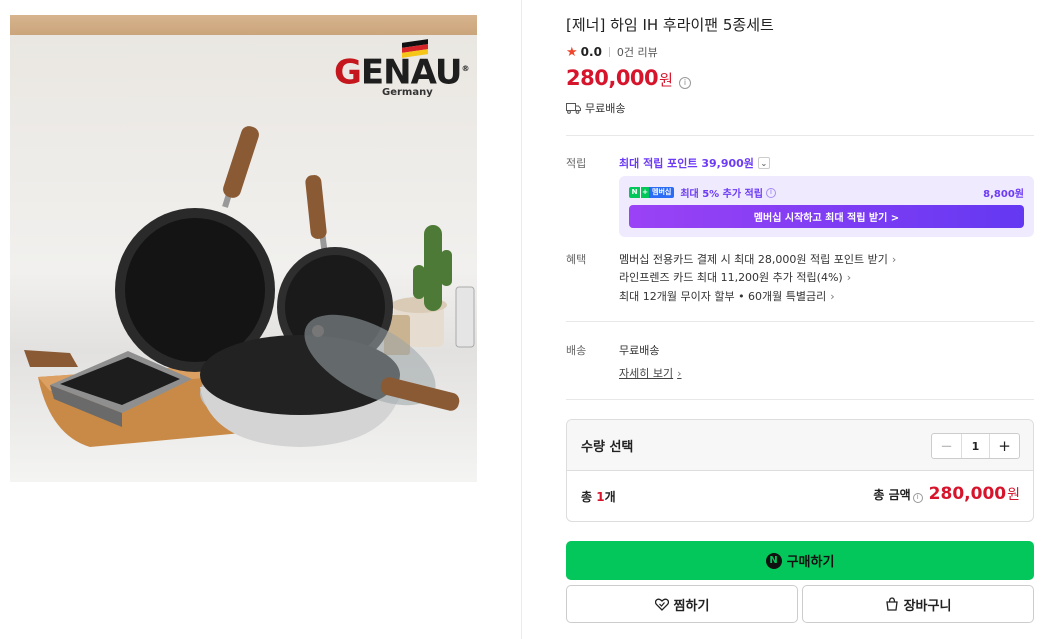  Describe the element at coordinates (644, 192) in the screenshot. I see `badge-plus: +` at that location.